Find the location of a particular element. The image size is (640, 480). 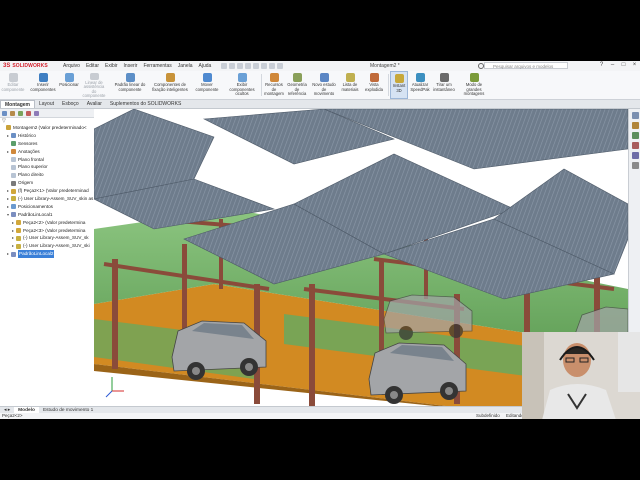

ribbon-button-label: Posicionar is located at coordinates (69, 84).